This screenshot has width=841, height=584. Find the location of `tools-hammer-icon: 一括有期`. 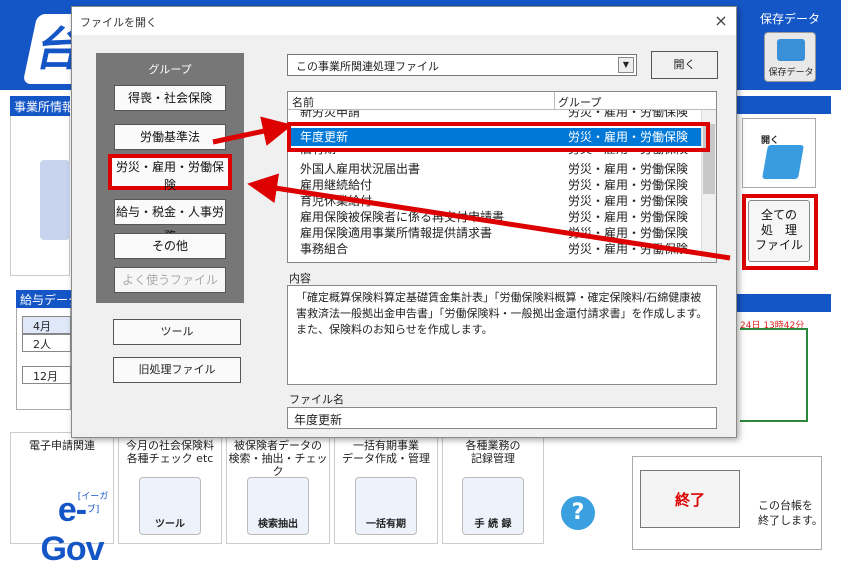

tools-hammer-icon: 一括有期 is located at coordinates (386, 506).